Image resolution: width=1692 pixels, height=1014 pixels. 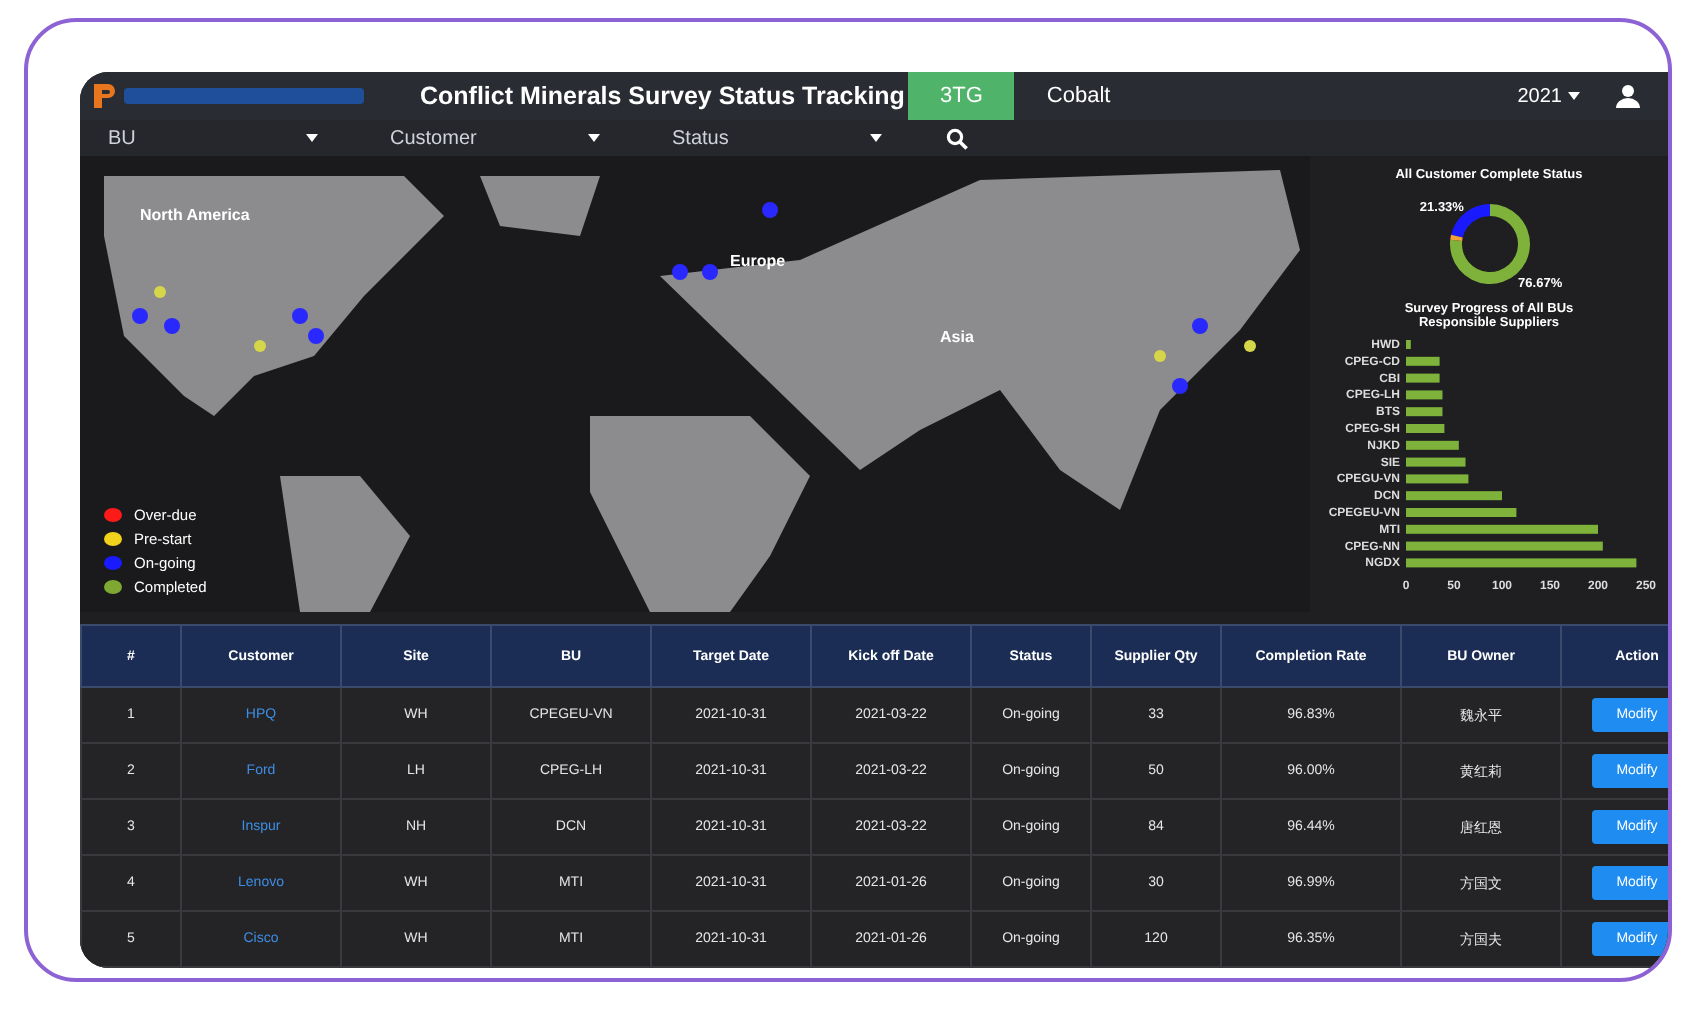 I want to click on search-icon, so click(x=957, y=138).